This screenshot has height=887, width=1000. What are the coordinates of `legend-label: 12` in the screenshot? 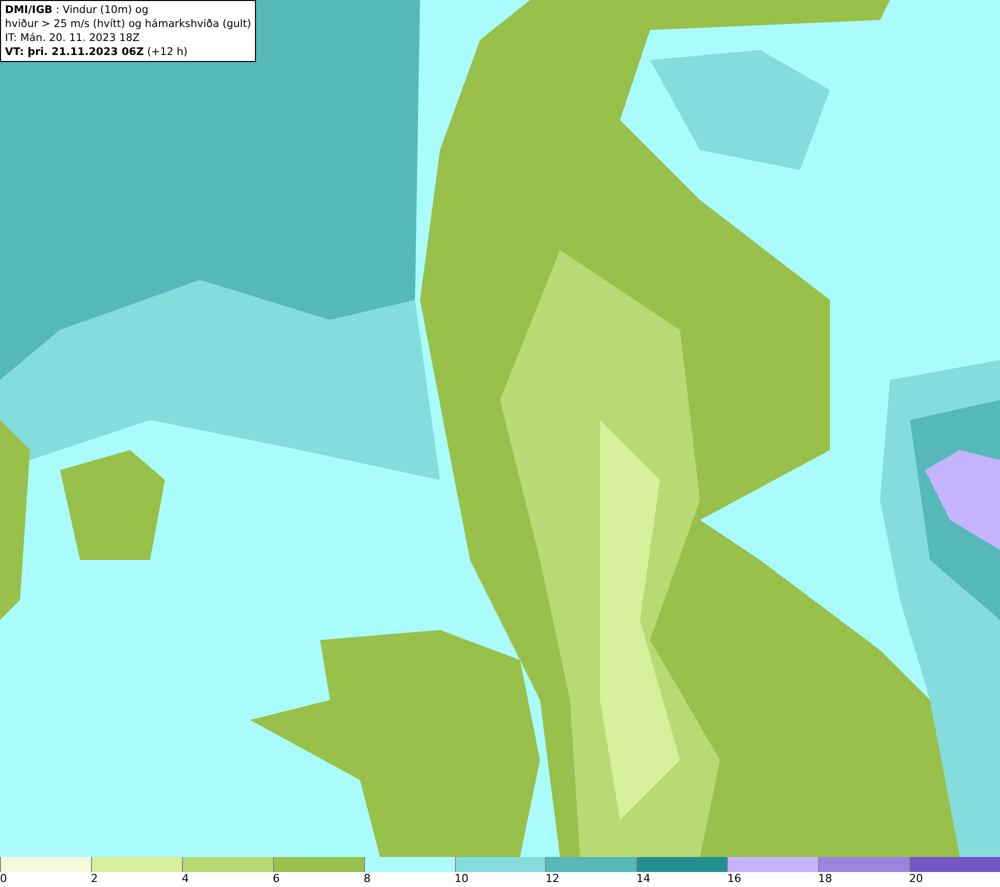 It's located at (552, 879).